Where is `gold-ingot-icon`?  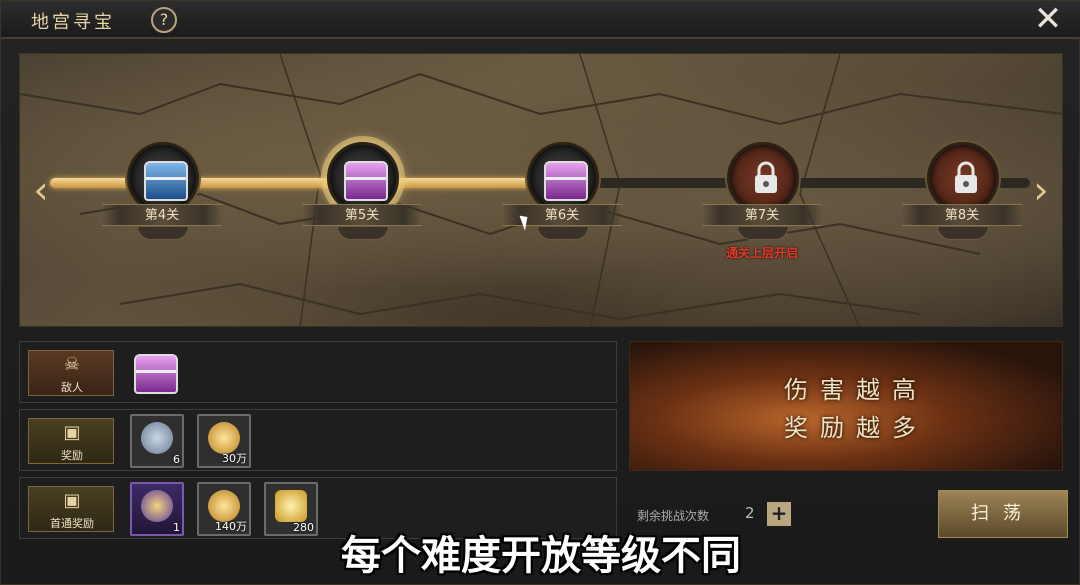 gold-ingot-icon is located at coordinates (291, 506).